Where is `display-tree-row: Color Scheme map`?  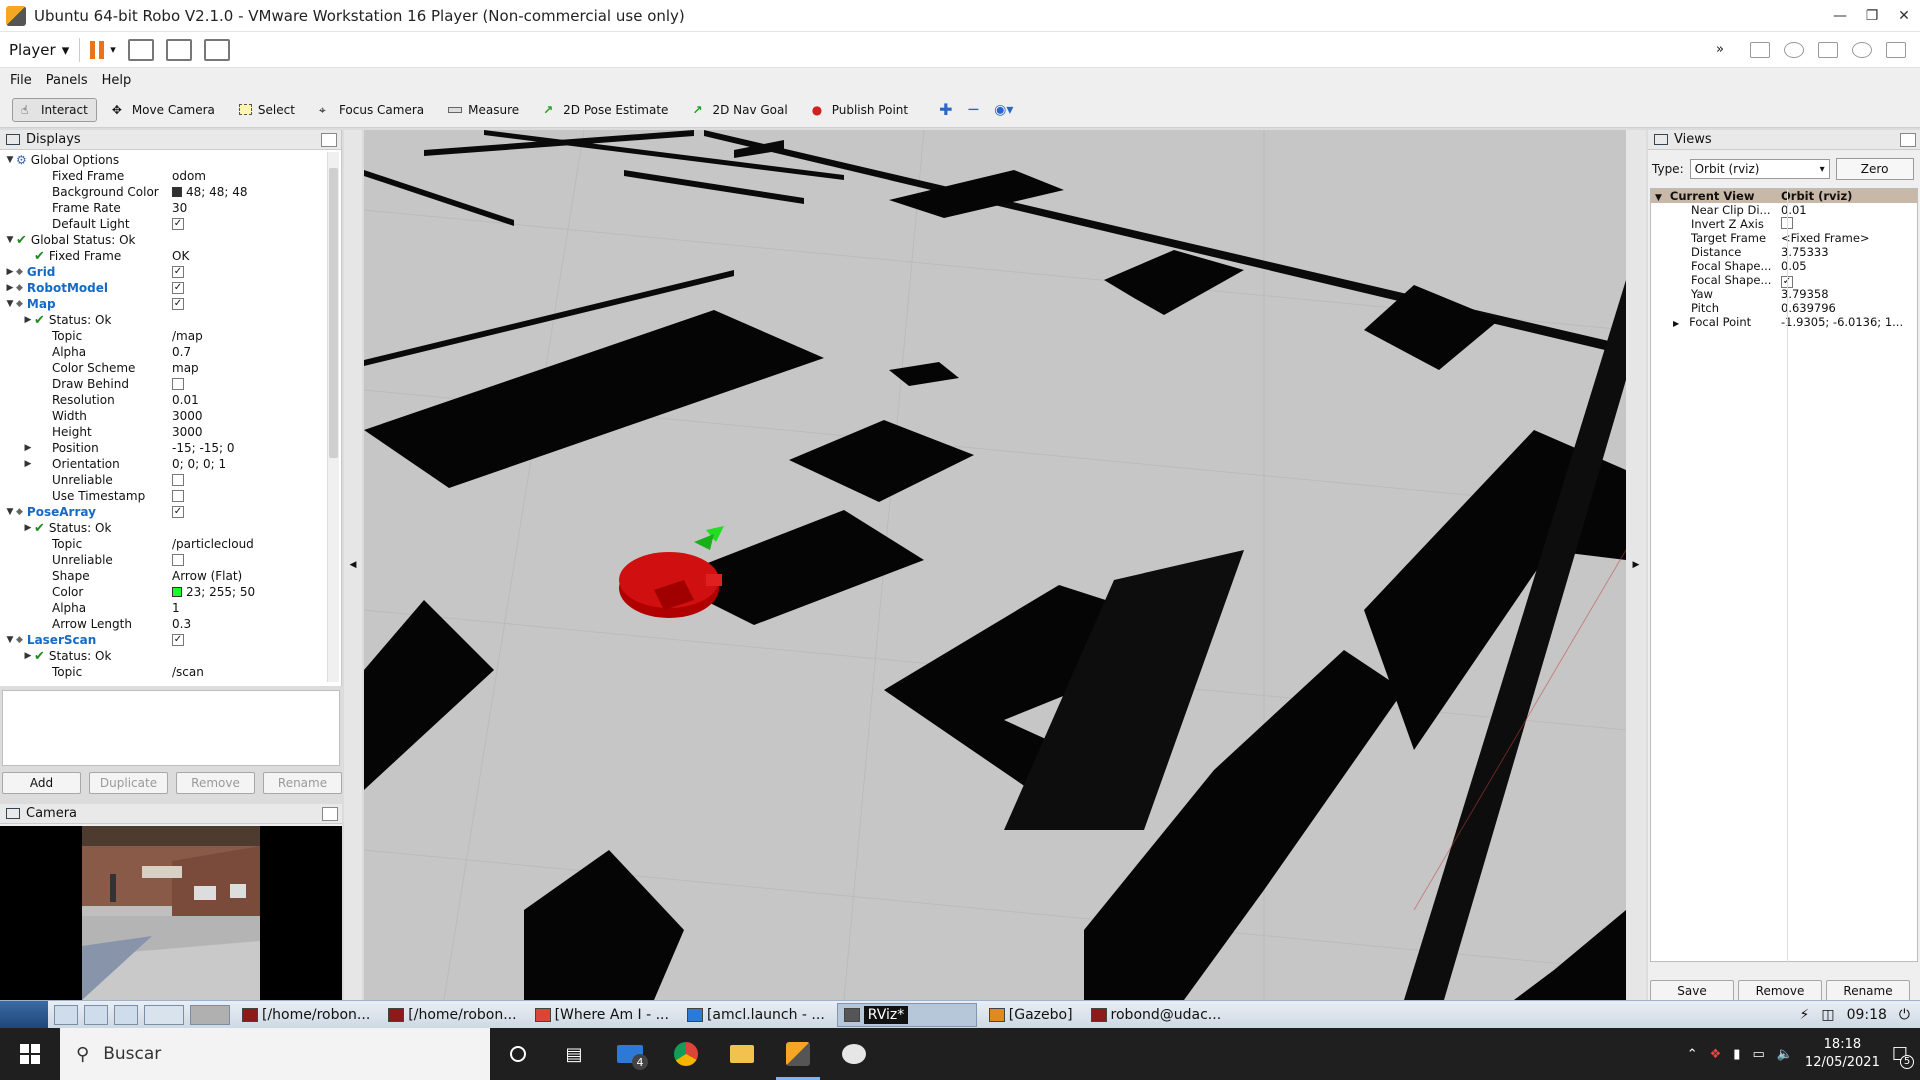 display-tree-row: Color Scheme map is located at coordinates (164, 368).